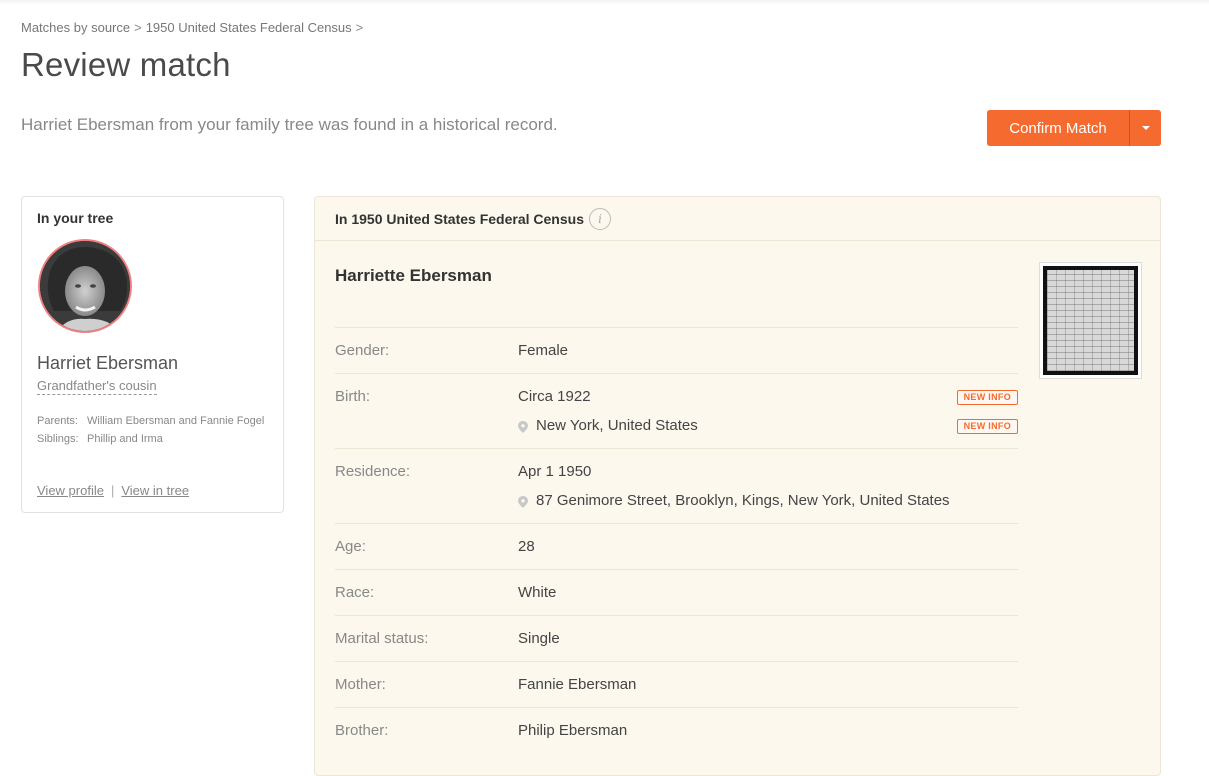  I want to click on record-field-mother: Mother: Fannie Ebersman, so click(676, 685).